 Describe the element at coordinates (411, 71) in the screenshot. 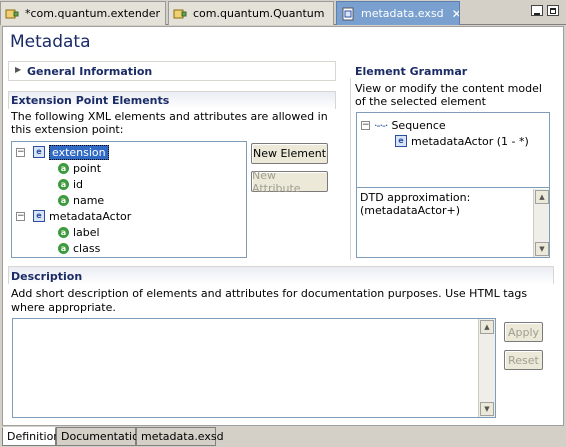

I see `section-title: Element Grammar` at that location.